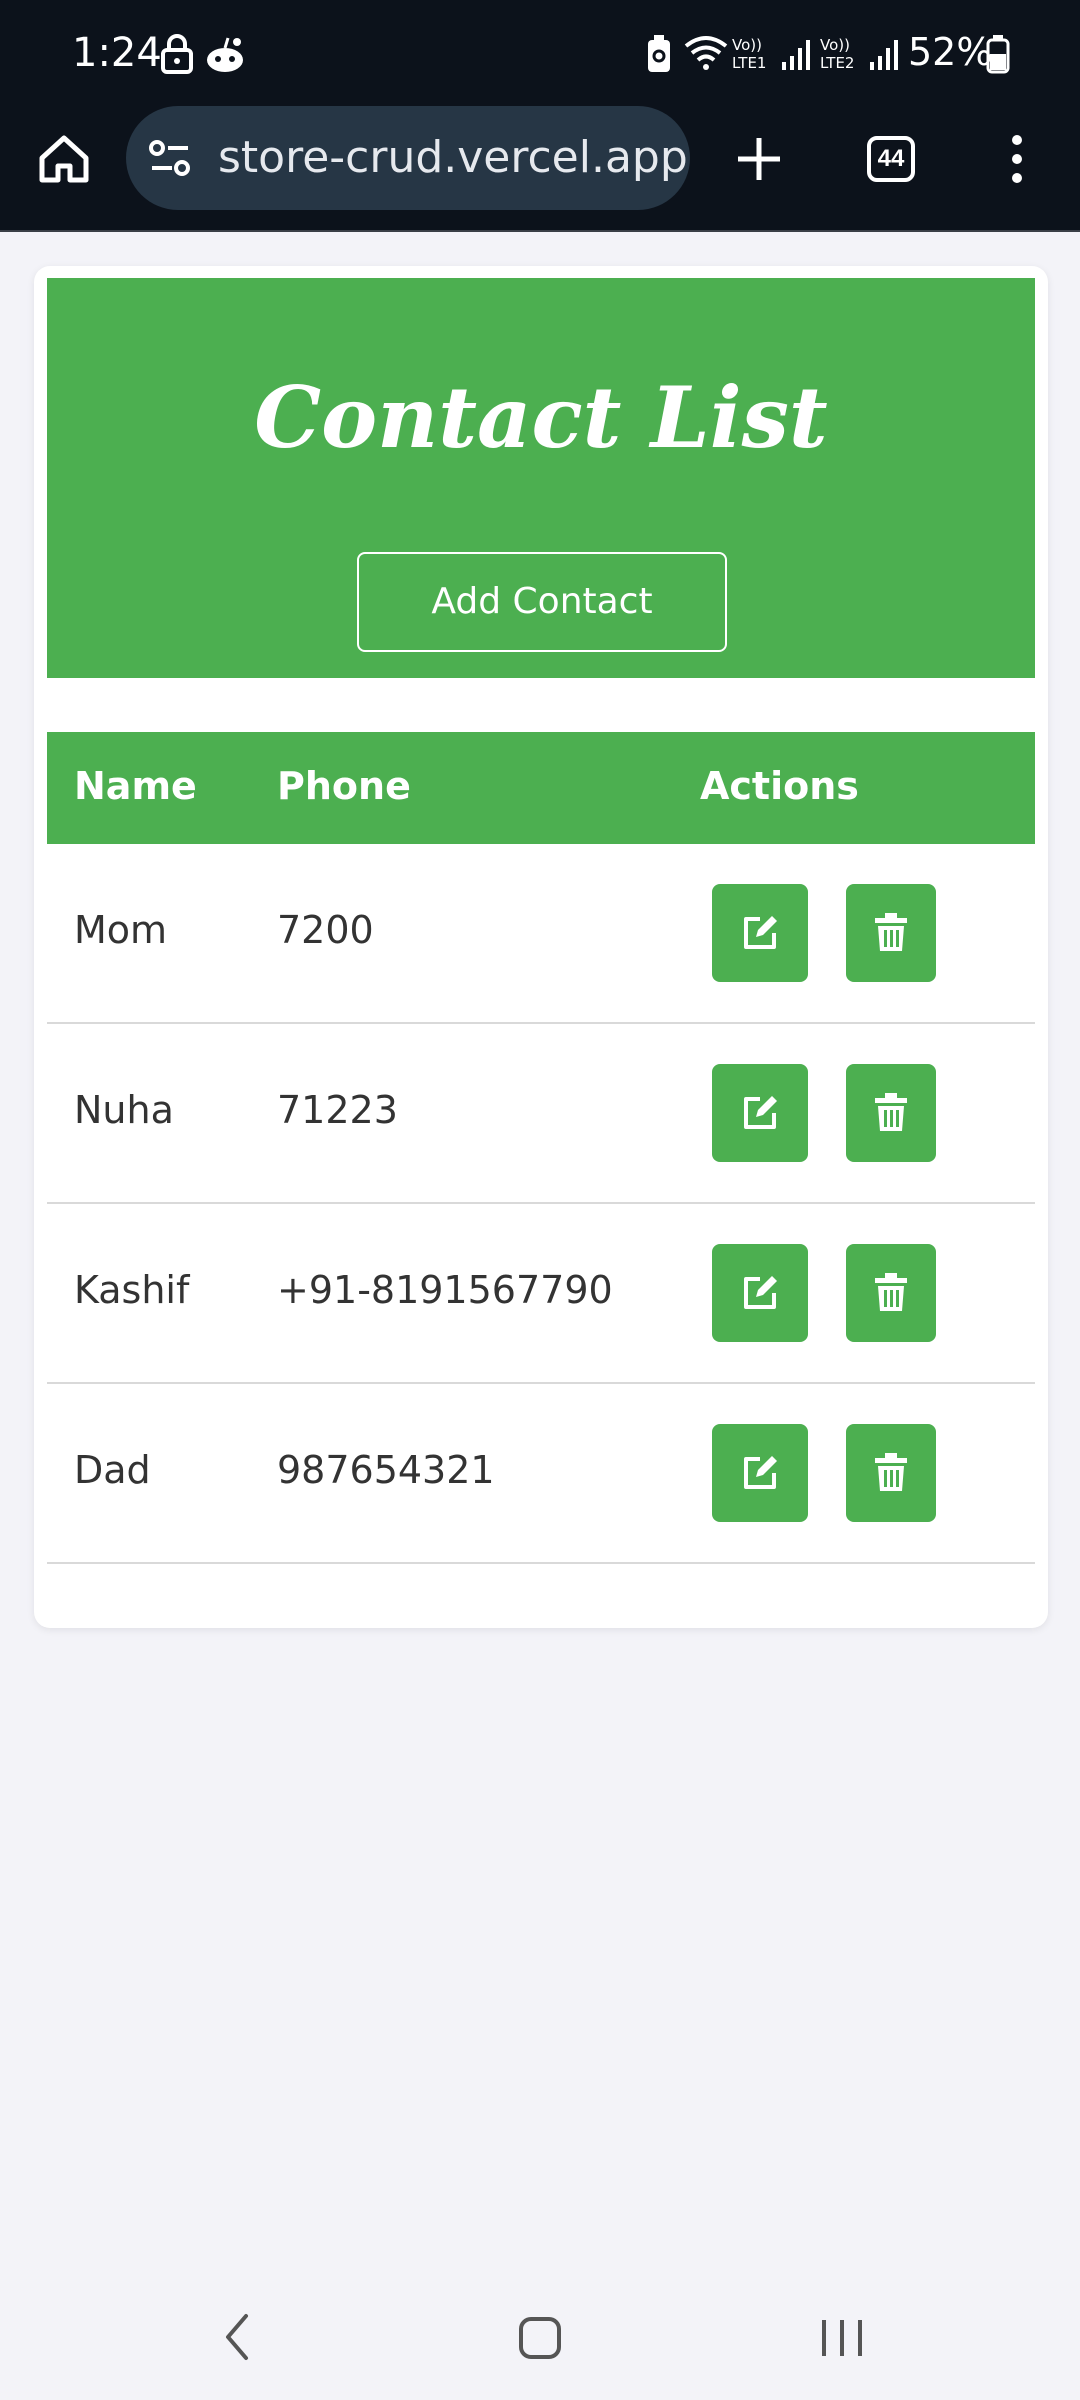 The image size is (1080, 2400). What do you see at coordinates (541, 1114) in the screenshot?
I see `table-row: Nuha 71223` at bounding box center [541, 1114].